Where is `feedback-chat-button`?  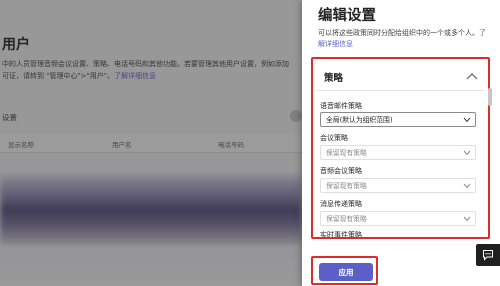
feedback-chat-button is located at coordinates (488, 255).